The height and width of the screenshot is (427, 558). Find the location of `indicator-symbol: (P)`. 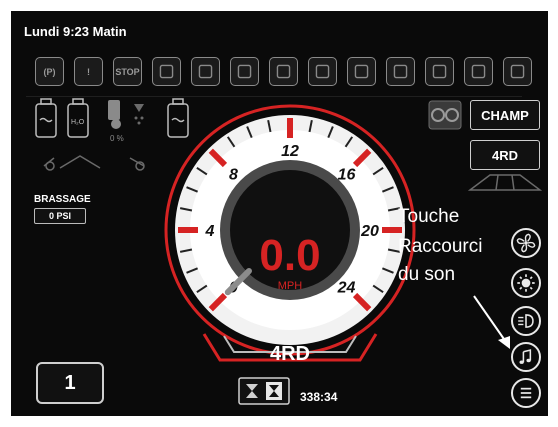

indicator-symbol: (P) is located at coordinates (49, 71).